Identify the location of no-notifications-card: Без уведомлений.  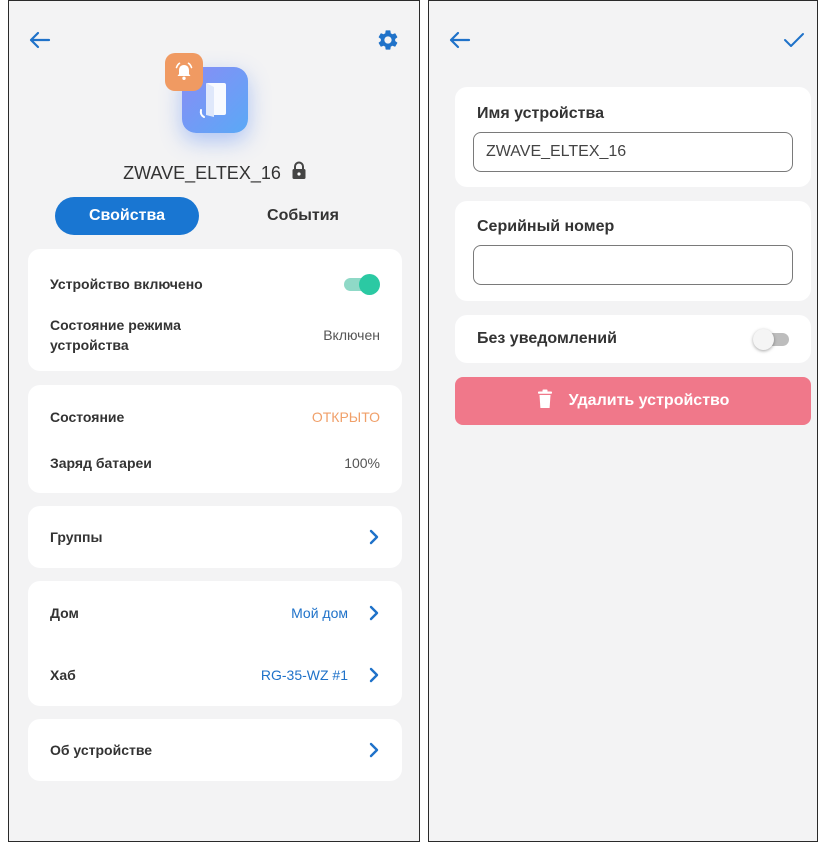
(633, 339).